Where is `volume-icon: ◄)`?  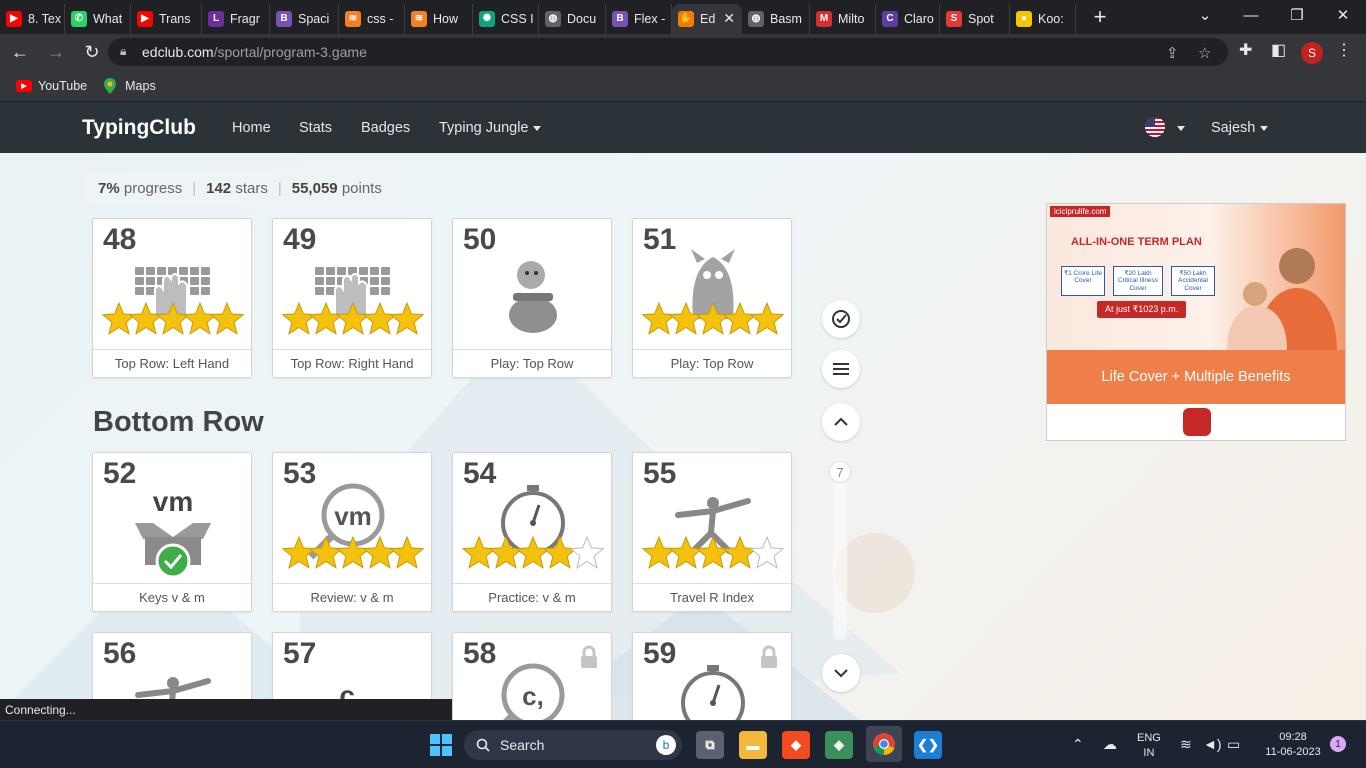
volume-icon: ◄) is located at coordinates (1212, 744).